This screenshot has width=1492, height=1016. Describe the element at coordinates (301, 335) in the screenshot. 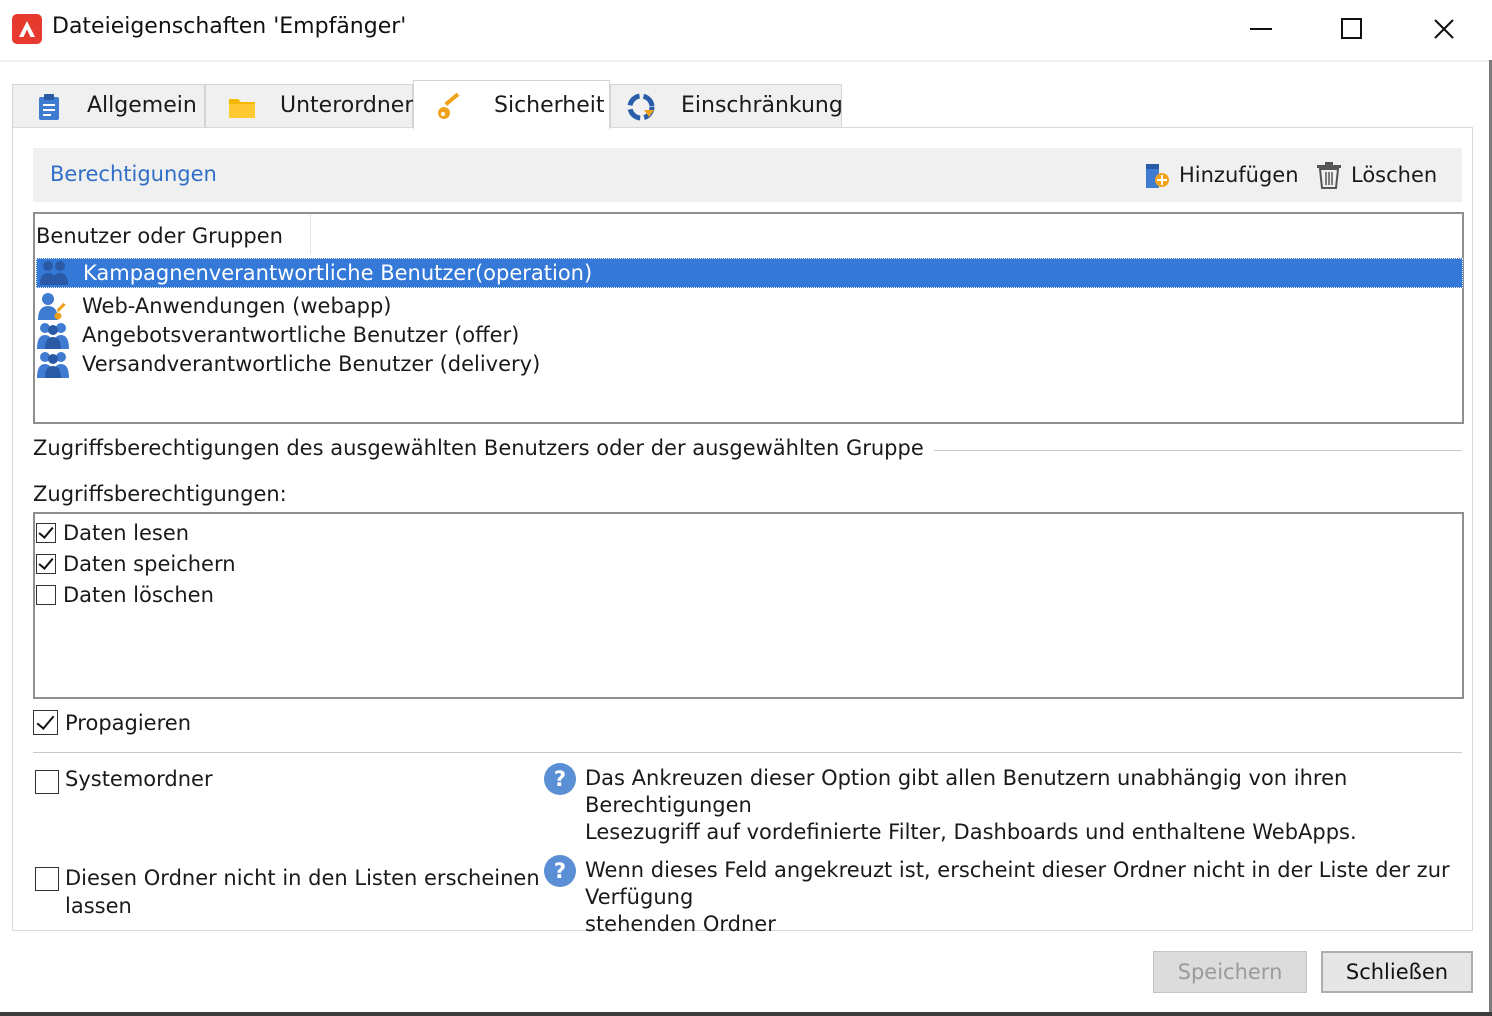

I see `list-item-label: Angebotsverantwortliche Benutzer (offer)` at that location.